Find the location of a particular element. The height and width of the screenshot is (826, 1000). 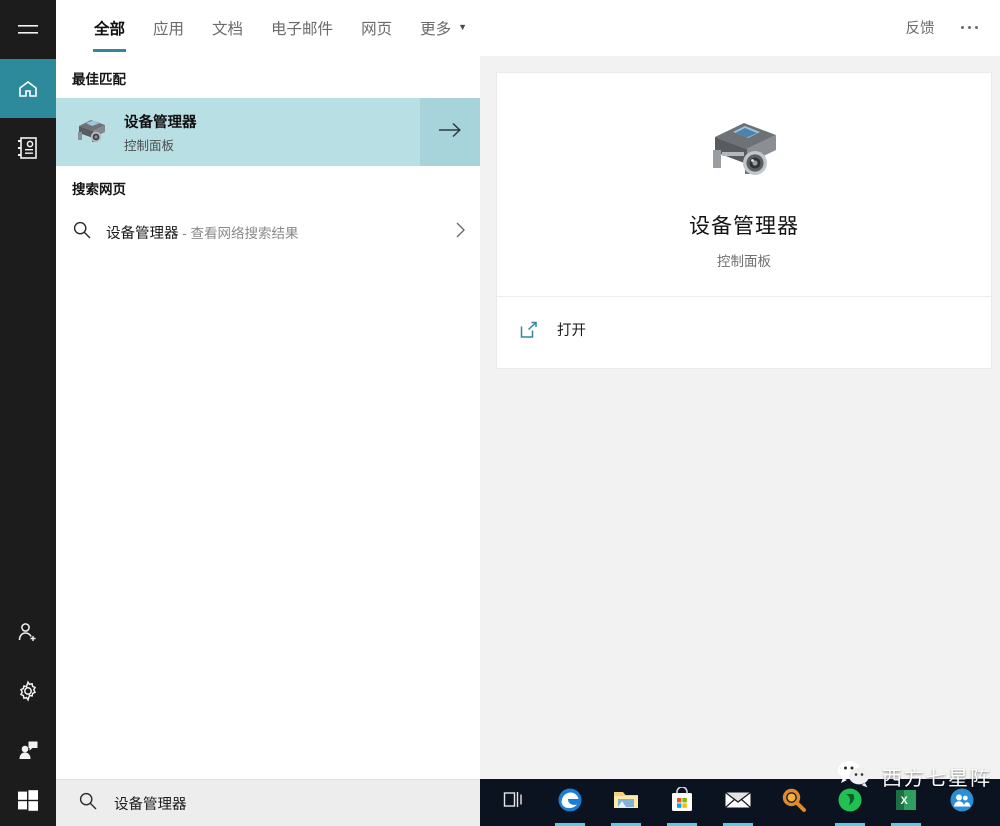

gear-icon is located at coordinates (28, 691).